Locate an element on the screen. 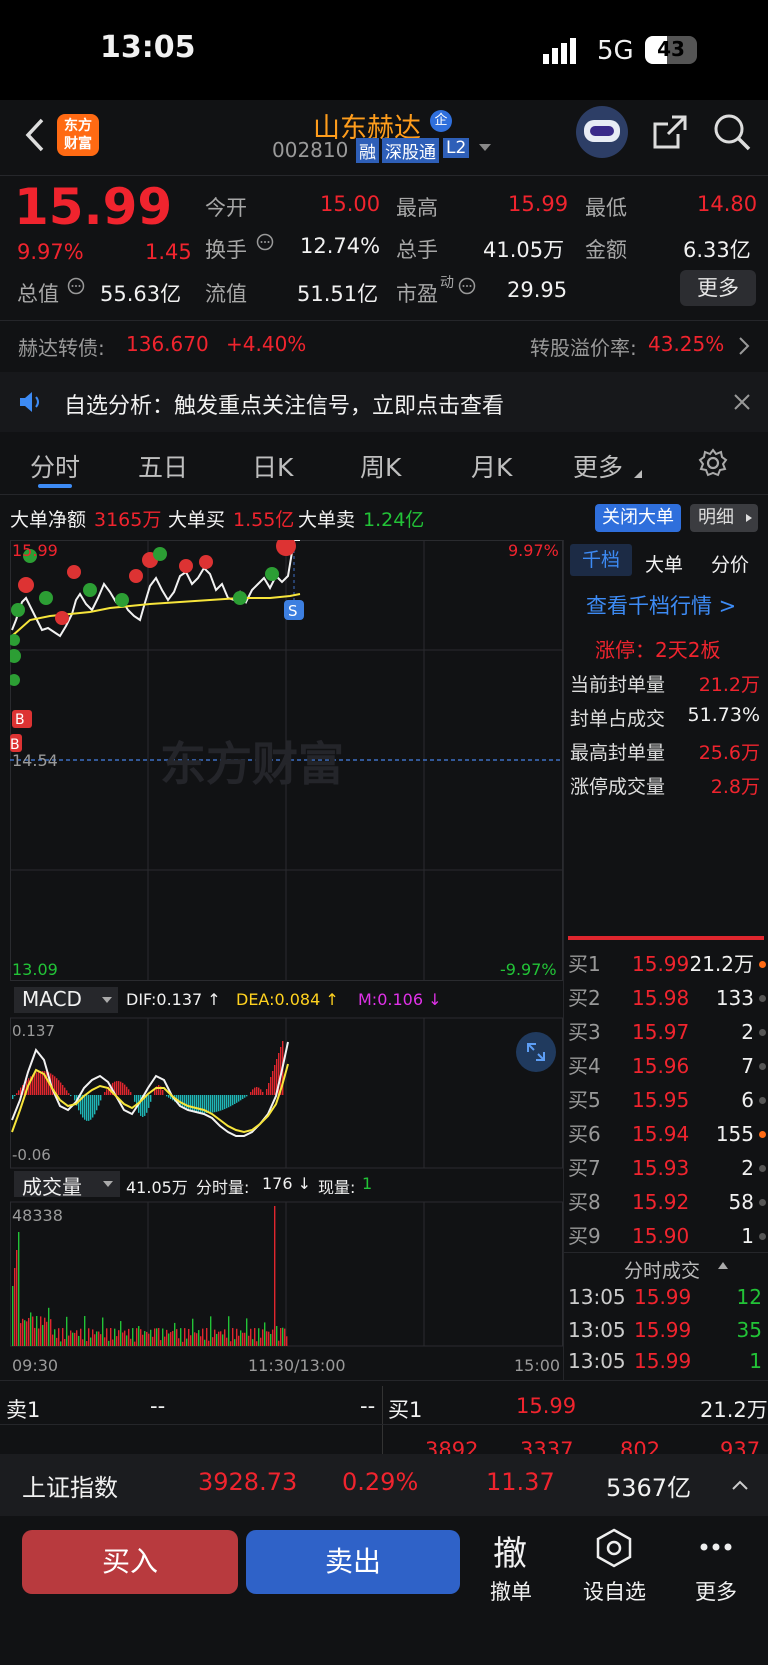 The width and height of the screenshot is (768, 1665). tab-daily-k: 日K is located at coordinates (272, 466).